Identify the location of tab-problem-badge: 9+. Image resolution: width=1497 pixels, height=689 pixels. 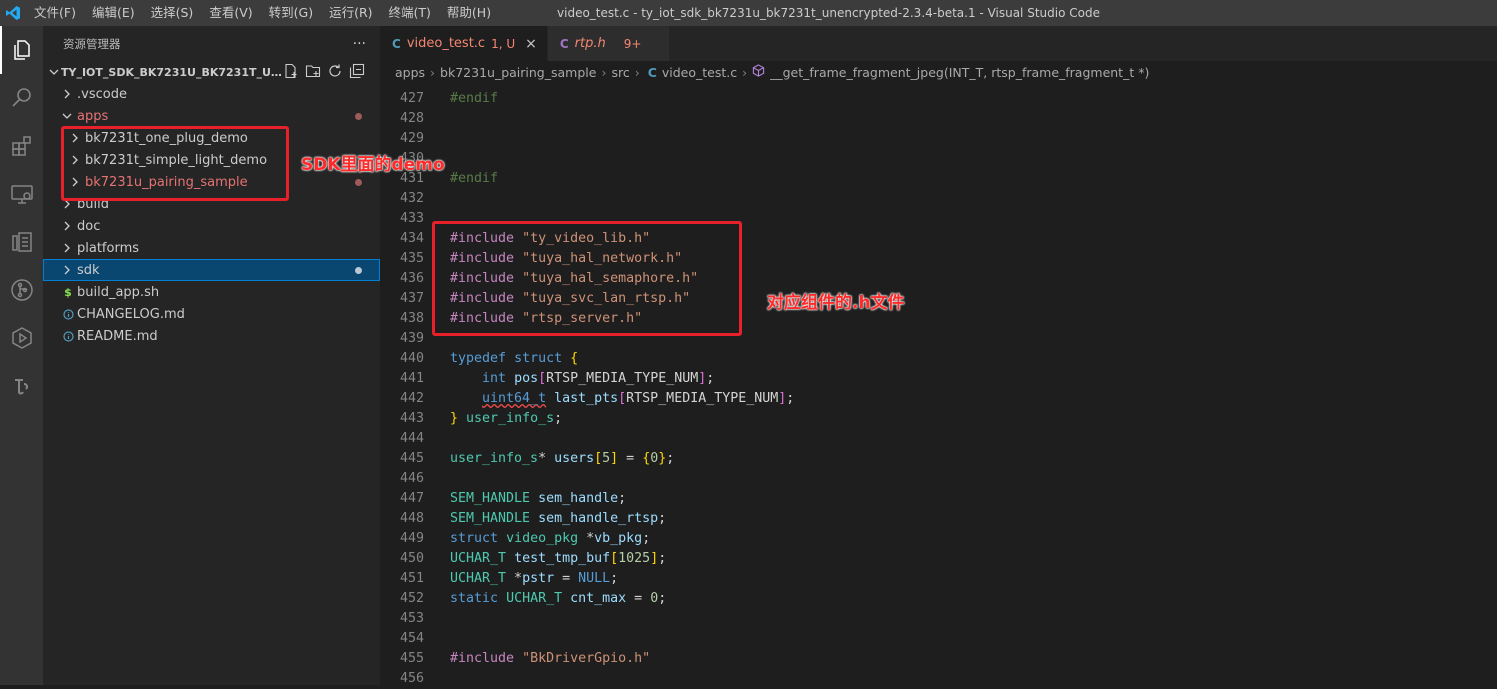
(632, 43).